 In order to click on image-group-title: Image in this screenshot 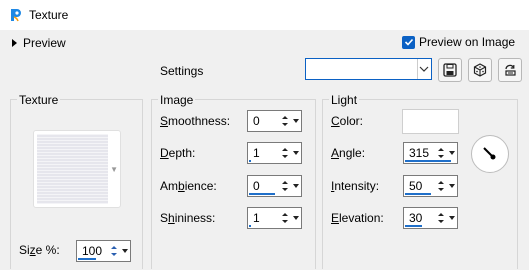, I will do `click(177, 100)`.